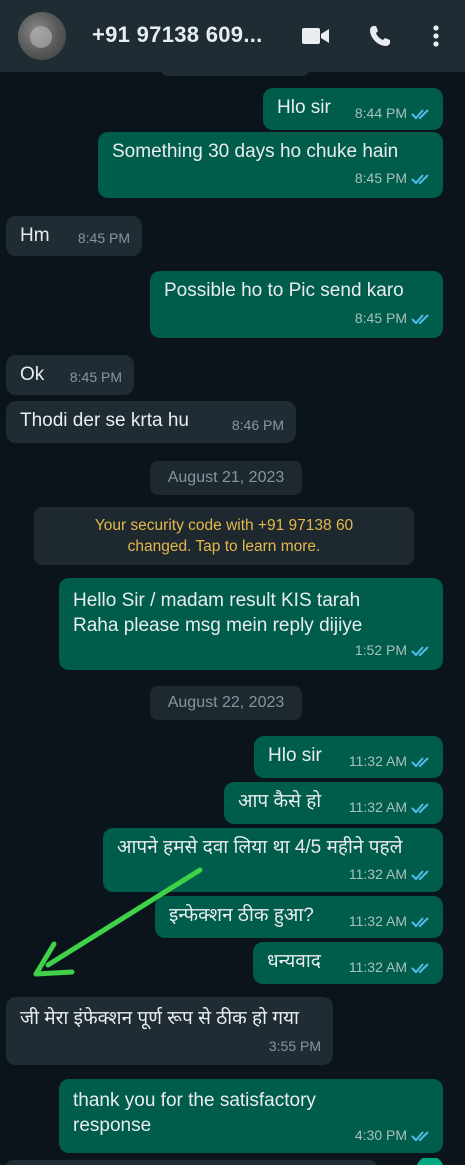 This screenshot has width=465, height=1165. I want to click on annotation-arrow-icon, so click(118, 922).